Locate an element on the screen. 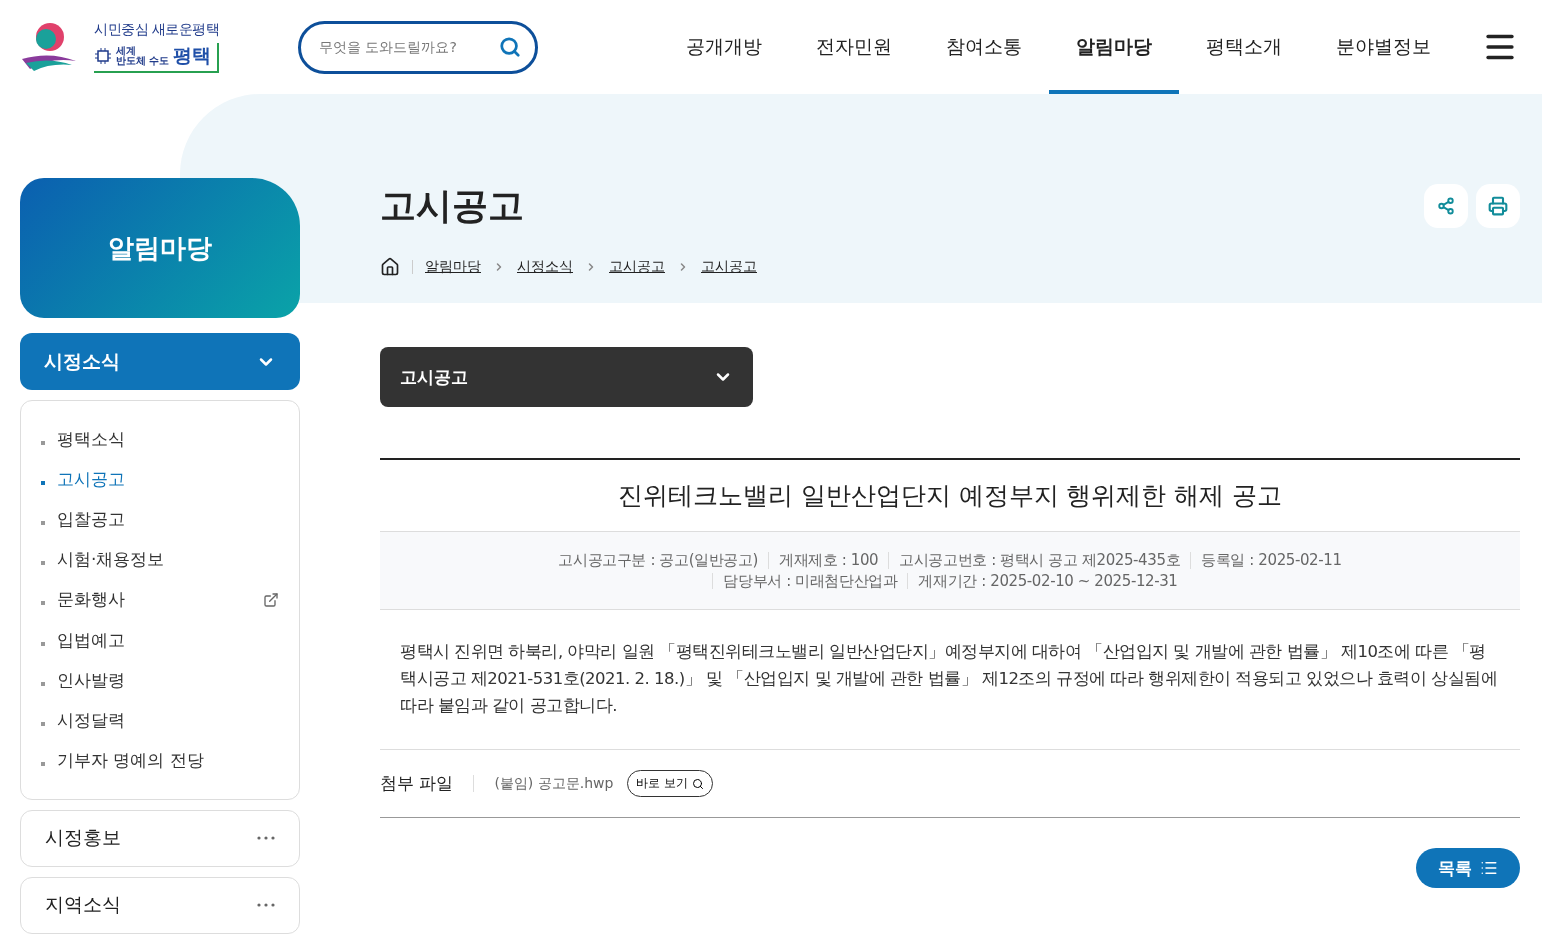  article-body: 평택시 진위면 하북리, 야막리 일원 「평택진위테크노밸리 일반산업단지」예정부지에 대하여 「산업입지 및 개발에 관한 법률」 제10조에 따른 「평택시공고 제2021-531호(2021. 2. 18.)」 및 「산업입지 및 개발에 관한 법률」 제12조의 규정에 따라 행위제한이 적용되고 있었으나 효력이 상실됨에 따라 붙임과 같이 공고합니다. is located at coordinates (950, 680).